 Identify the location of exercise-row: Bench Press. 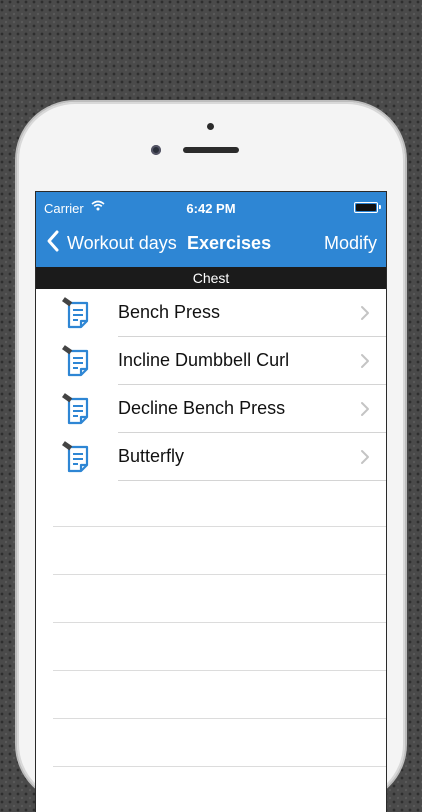
(211, 313).